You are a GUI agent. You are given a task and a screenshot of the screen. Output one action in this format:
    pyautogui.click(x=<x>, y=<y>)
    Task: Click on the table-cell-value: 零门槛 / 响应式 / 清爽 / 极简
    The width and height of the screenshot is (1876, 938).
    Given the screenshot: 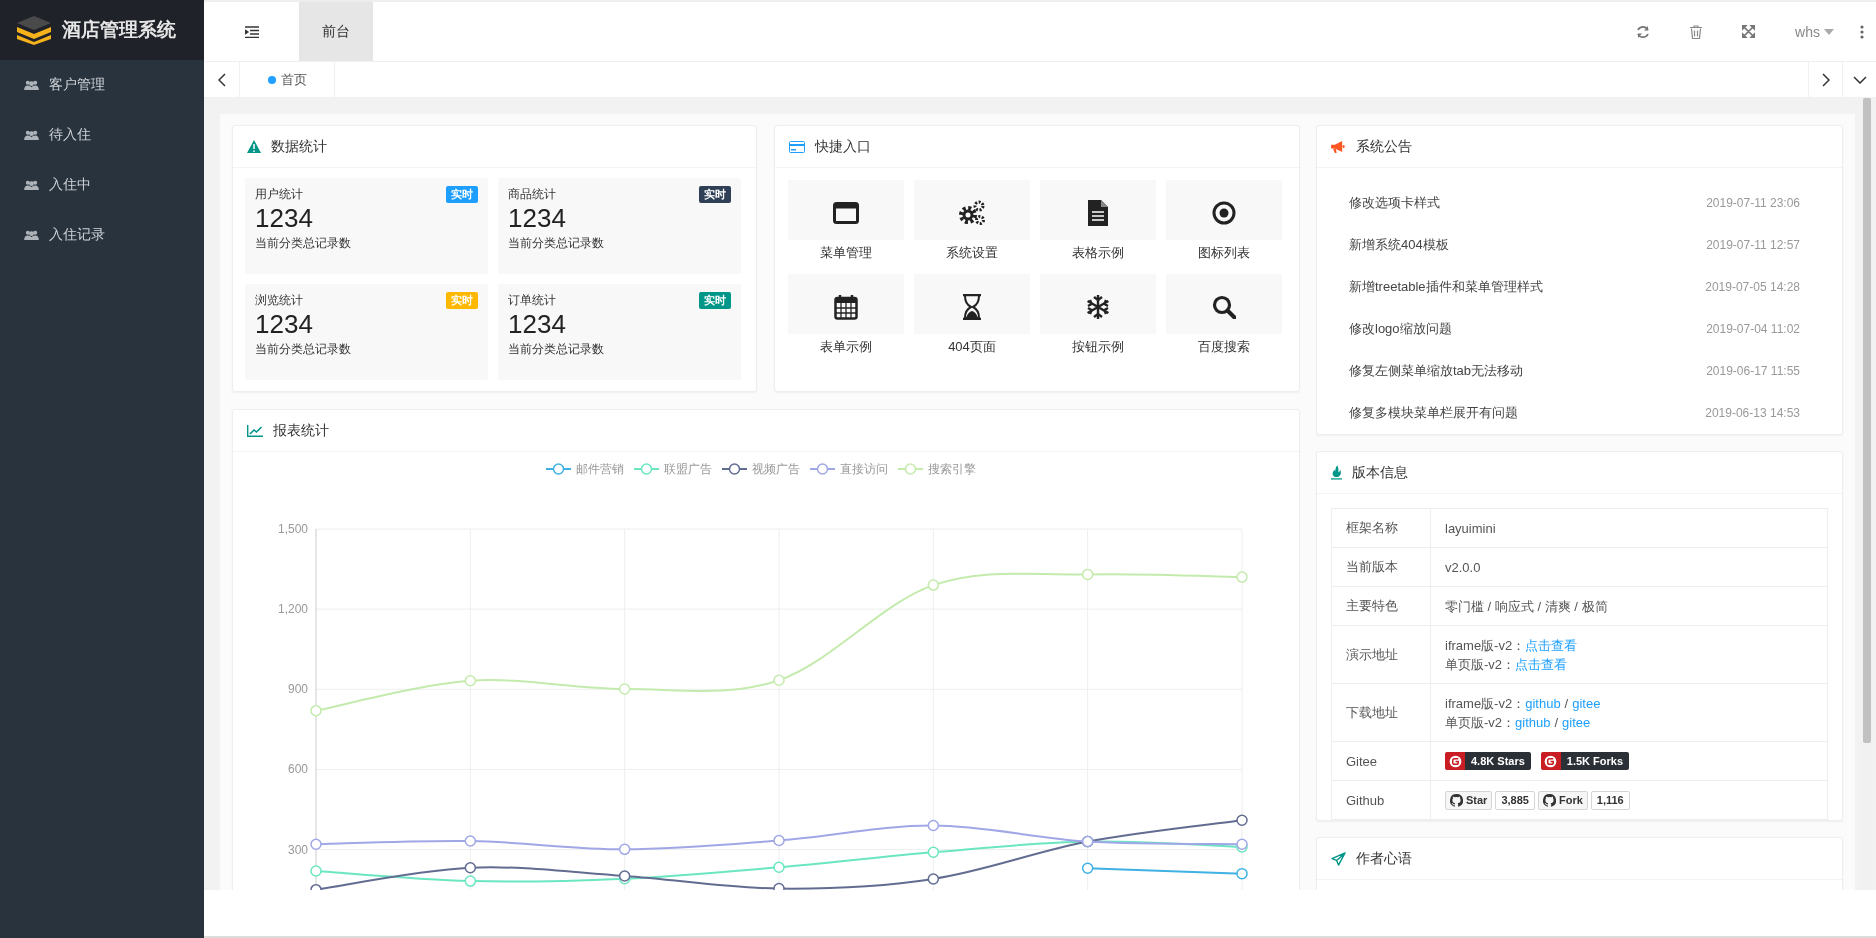 What is the action you would take?
    pyautogui.click(x=1526, y=606)
    